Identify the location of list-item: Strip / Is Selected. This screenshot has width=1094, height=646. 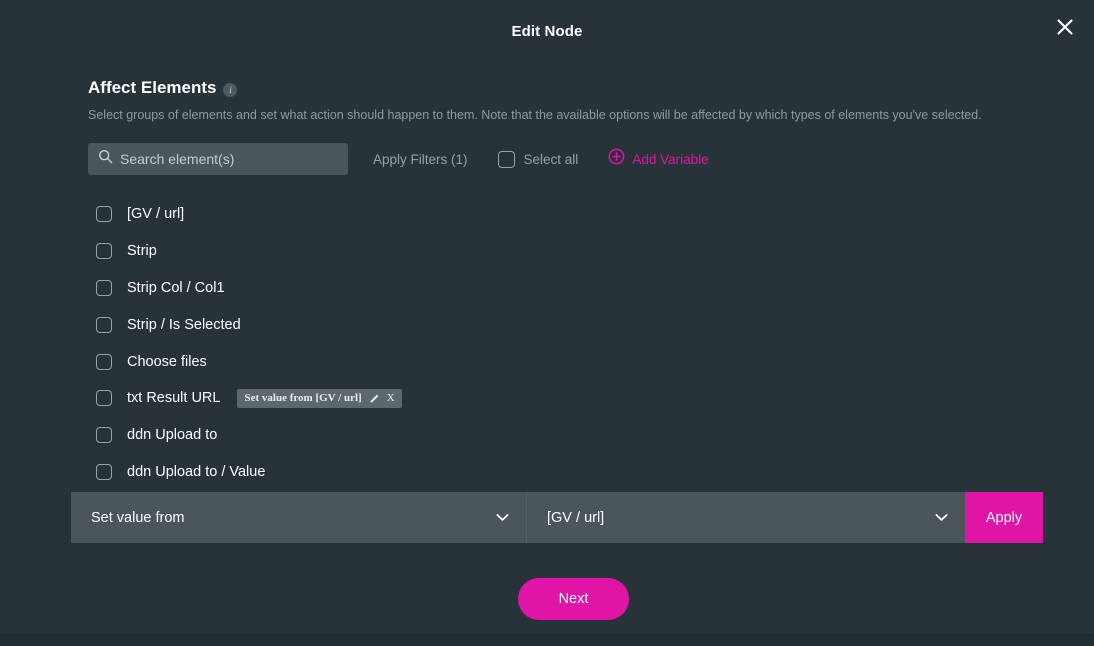
(536, 324).